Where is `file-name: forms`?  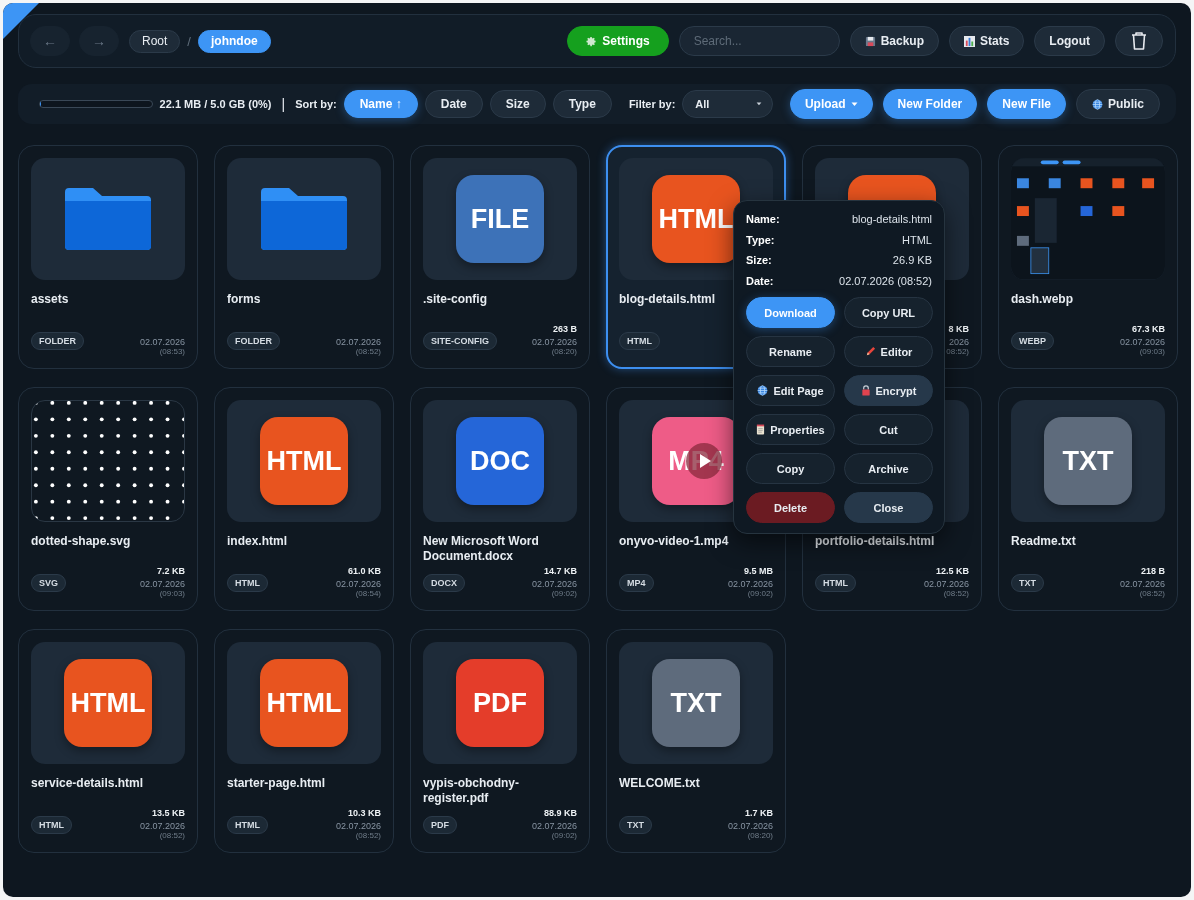 file-name: forms is located at coordinates (244, 299).